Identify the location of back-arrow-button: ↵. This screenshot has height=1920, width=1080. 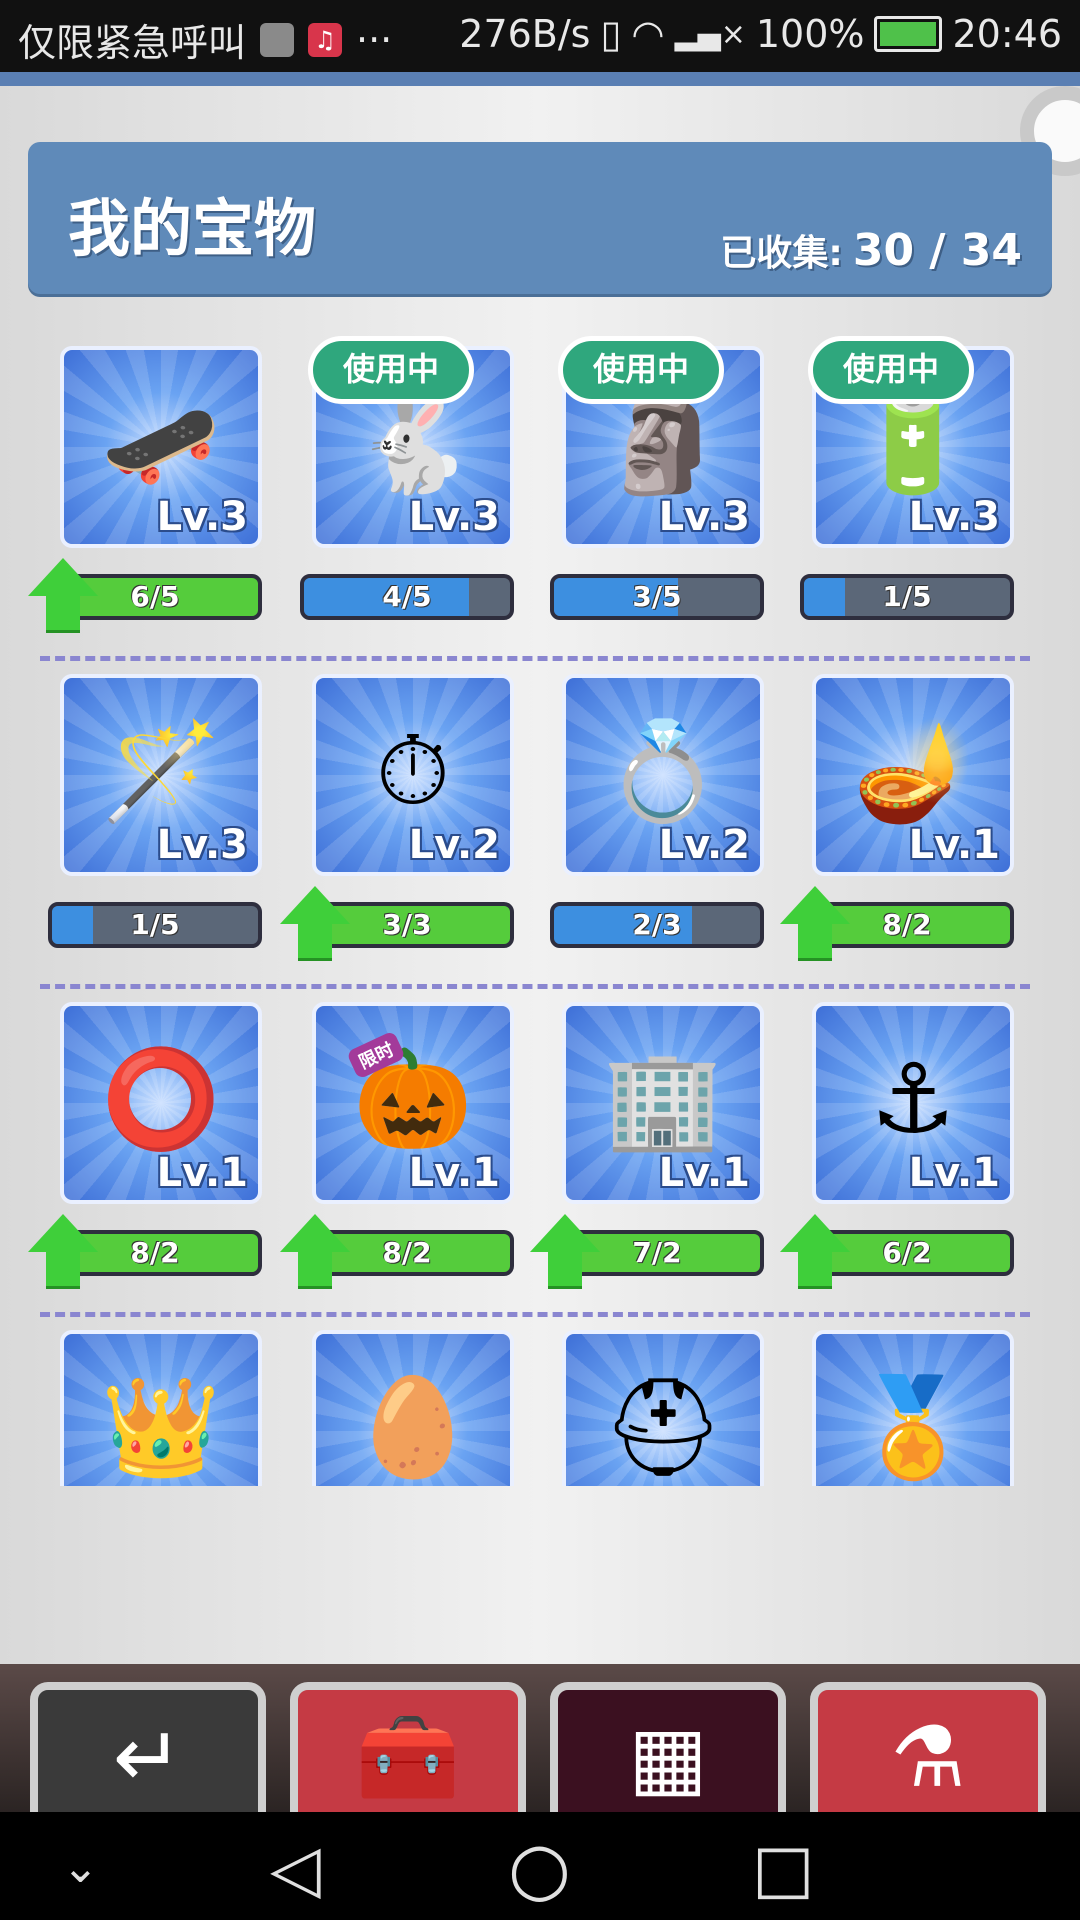
(148, 1757).